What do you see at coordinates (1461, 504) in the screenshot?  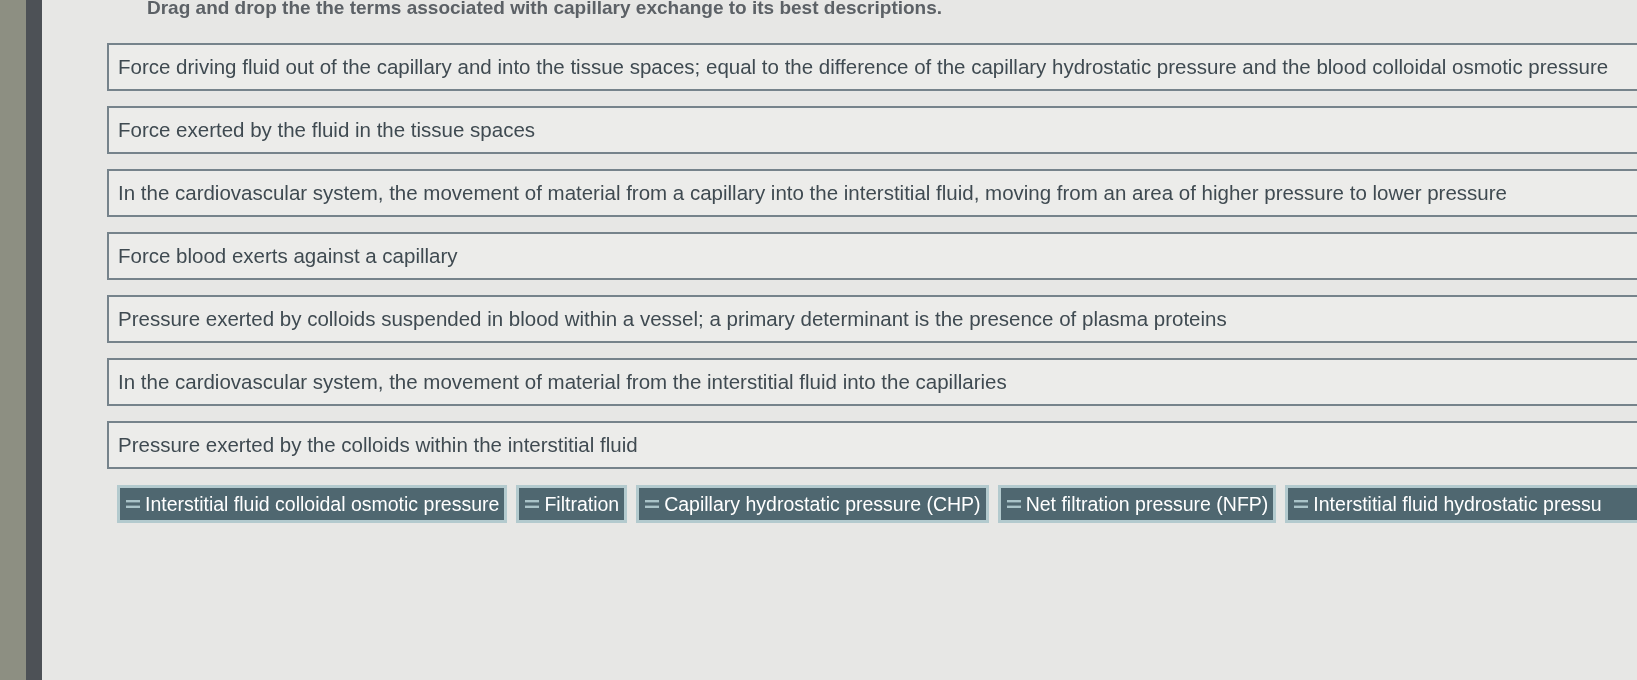 I see `term-chip: Interstitial fluid hydrostatic pressu` at bounding box center [1461, 504].